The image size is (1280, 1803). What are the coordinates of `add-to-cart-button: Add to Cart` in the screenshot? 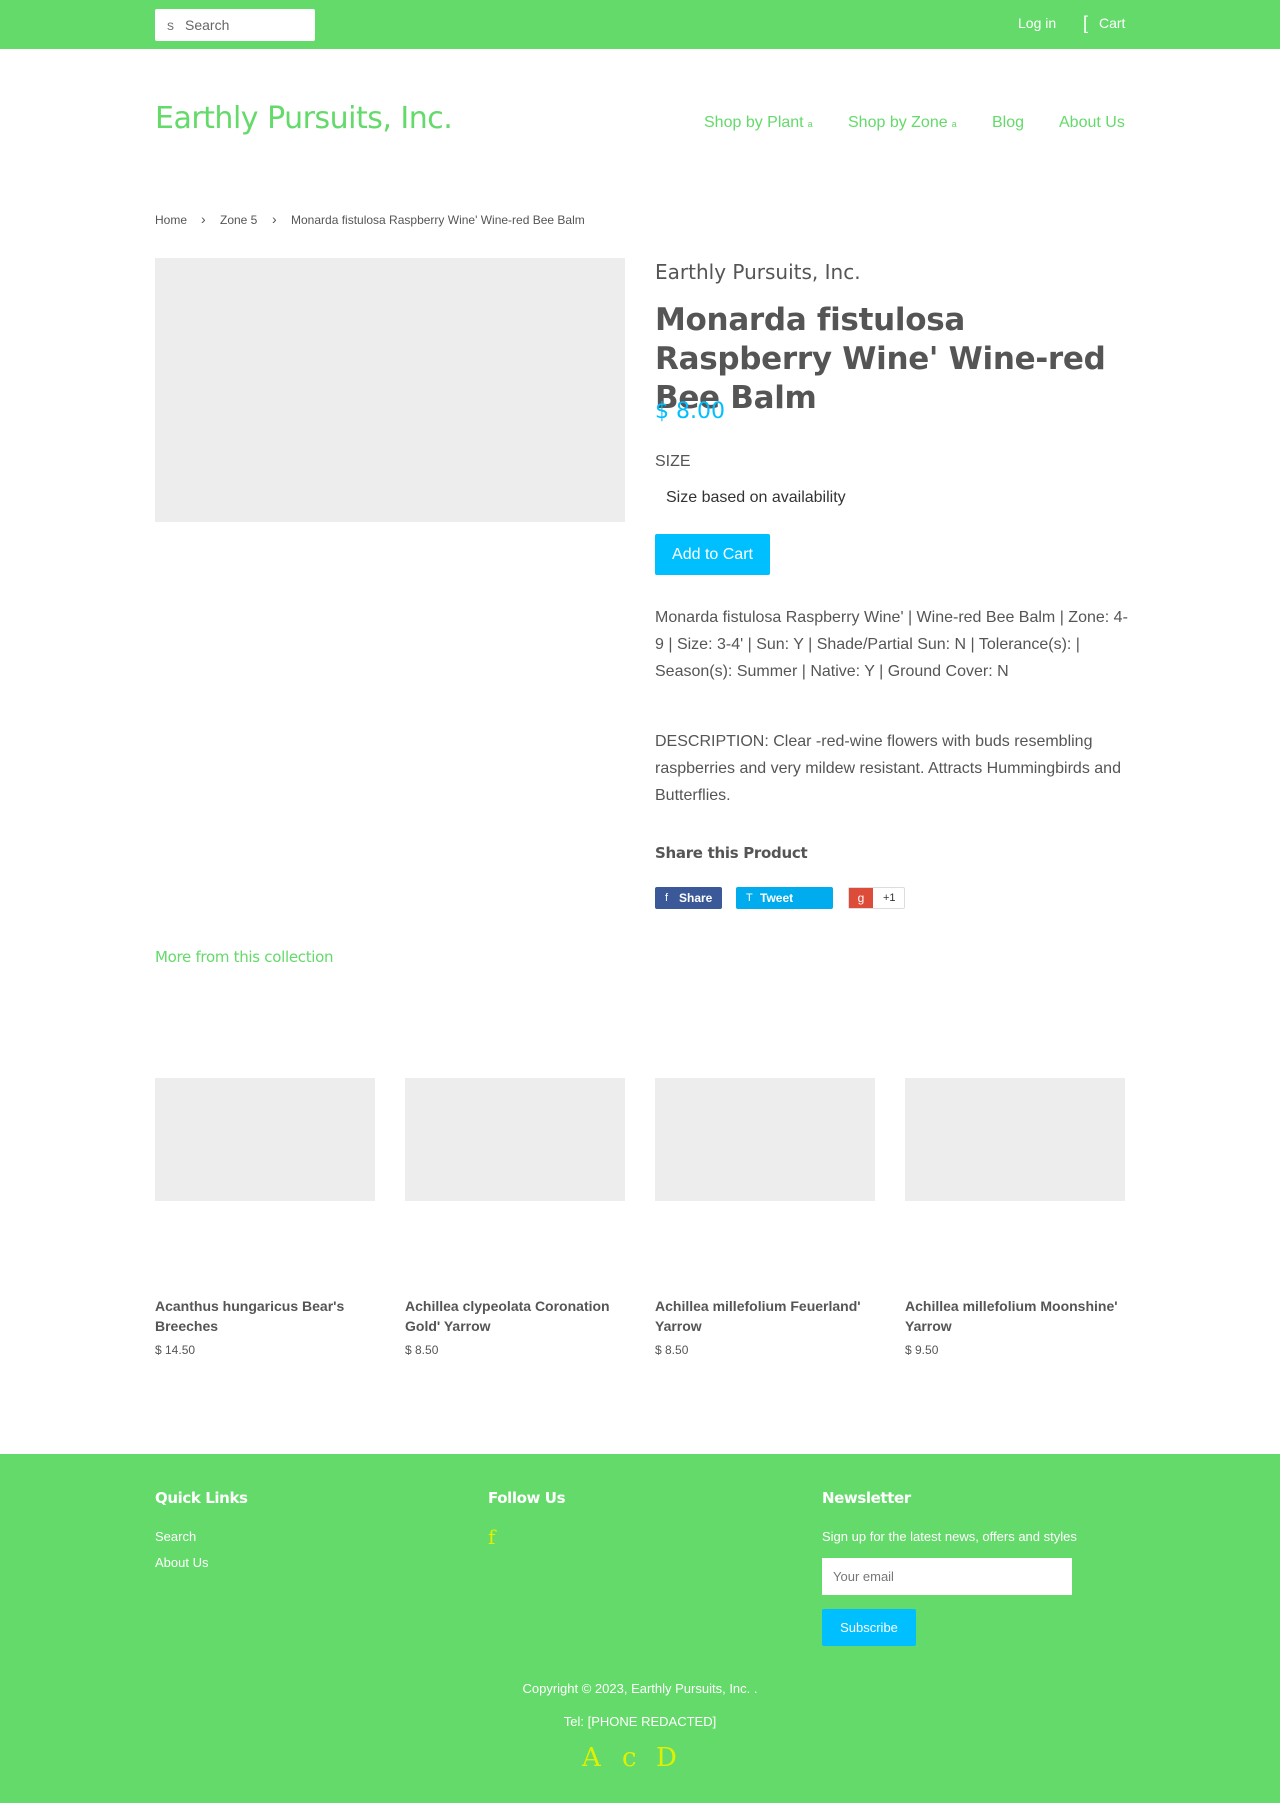 It's located at (712, 554).